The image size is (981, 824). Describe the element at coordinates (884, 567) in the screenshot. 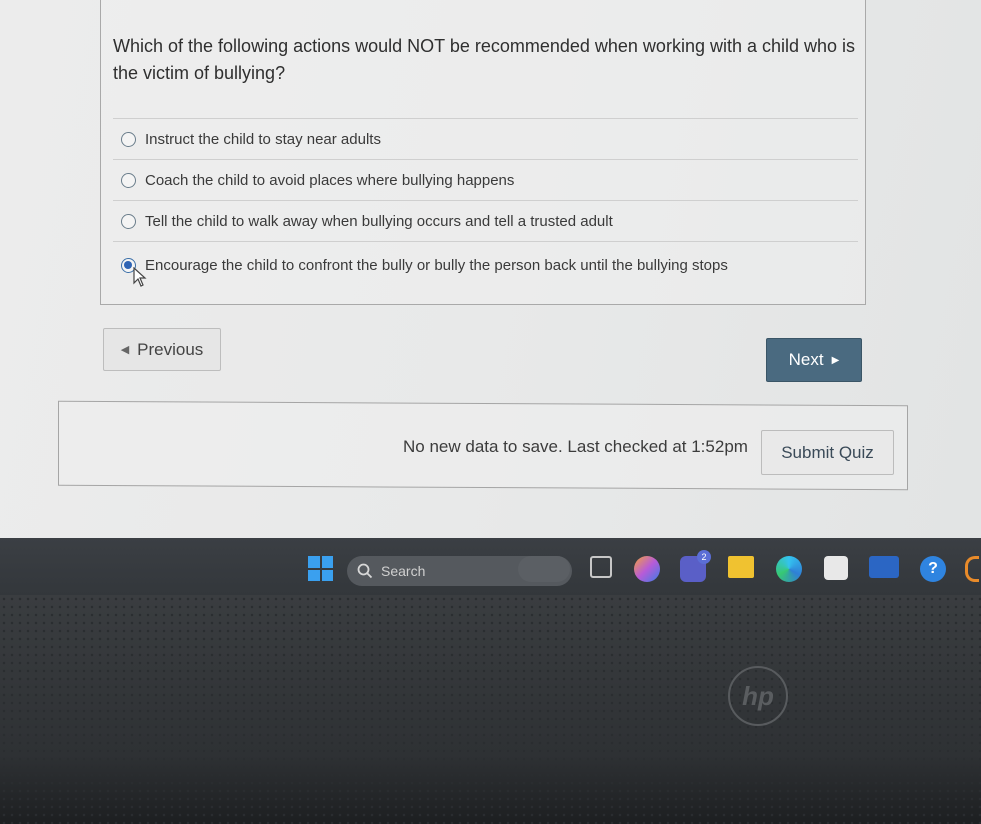

I see `myhp-icon` at that location.